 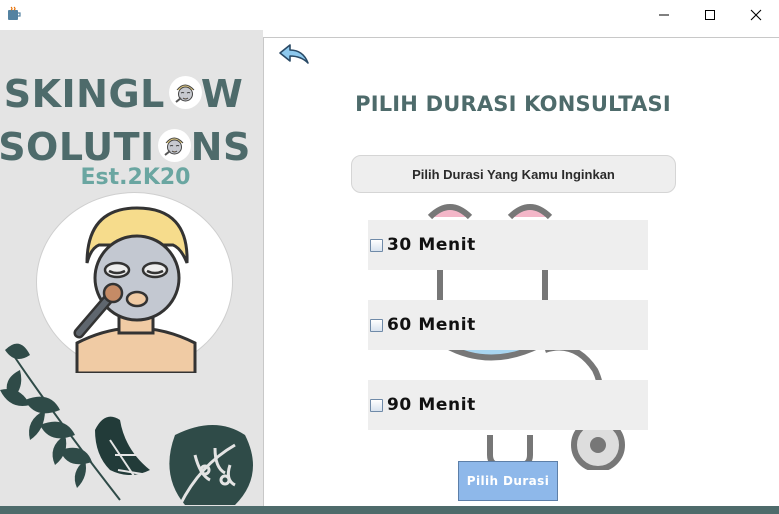 What do you see at coordinates (389, 15) in the screenshot?
I see `title-bar` at bounding box center [389, 15].